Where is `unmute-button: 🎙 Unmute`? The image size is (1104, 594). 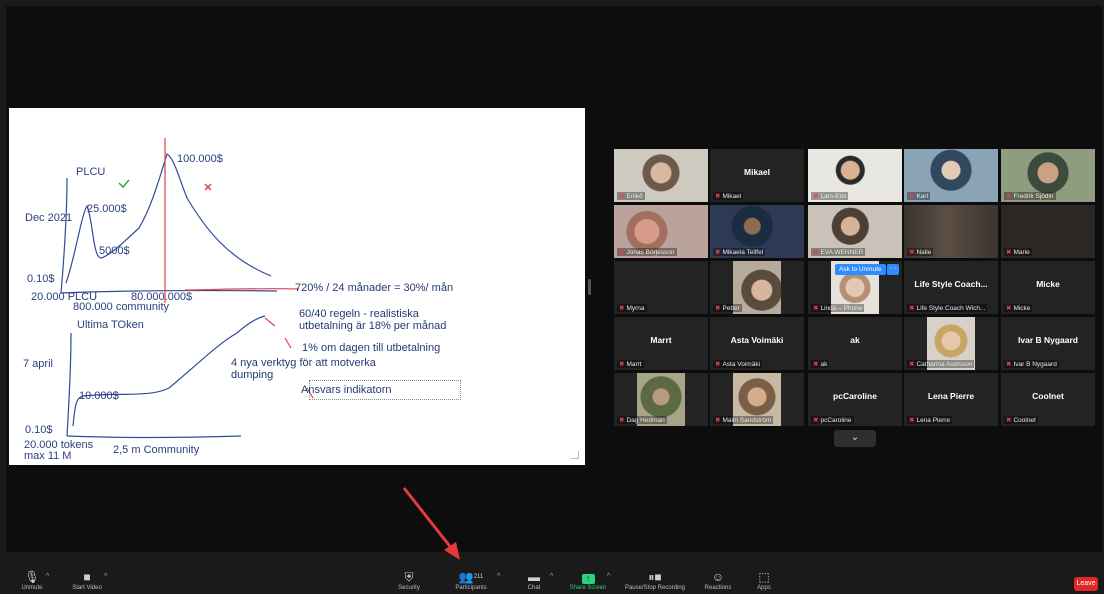
unmute-button: 🎙 Unmute is located at coordinates (32, 582).